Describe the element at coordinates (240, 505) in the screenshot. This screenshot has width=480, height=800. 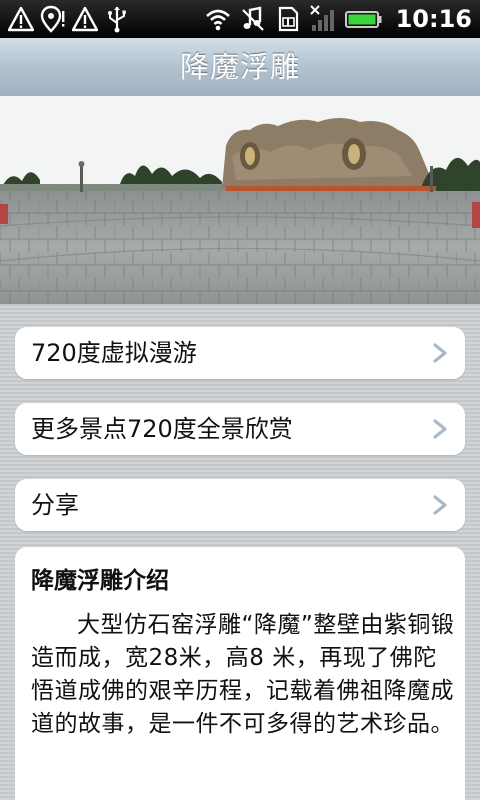
I see `menu-item-share: 分享` at that location.